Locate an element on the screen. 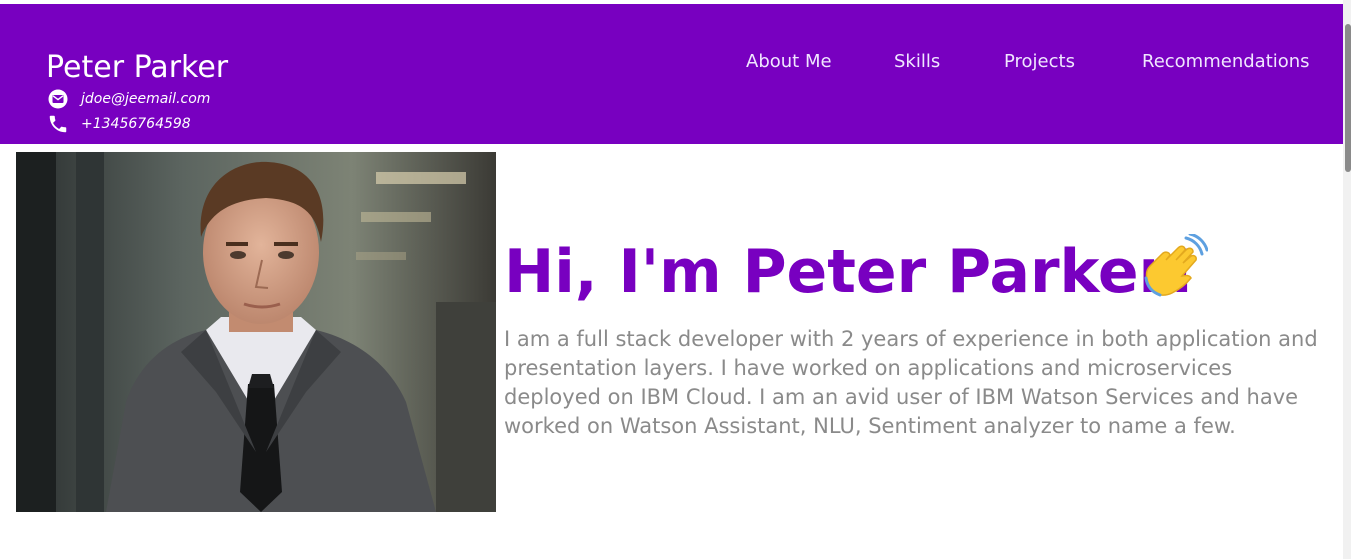  nav-recommendations: Recommendations is located at coordinates (1226, 63).